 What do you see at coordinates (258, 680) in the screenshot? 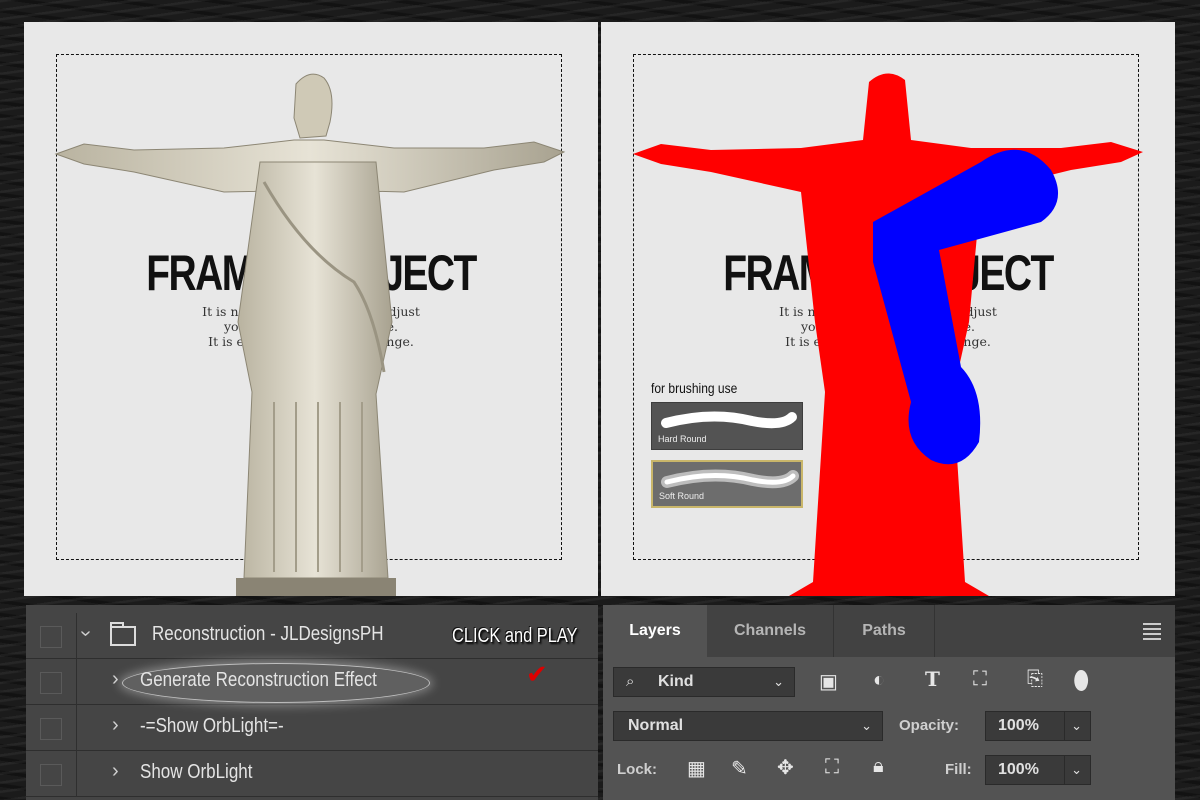
I see `action-label: Generate Reconstruction Effect` at bounding box center [258, 680].